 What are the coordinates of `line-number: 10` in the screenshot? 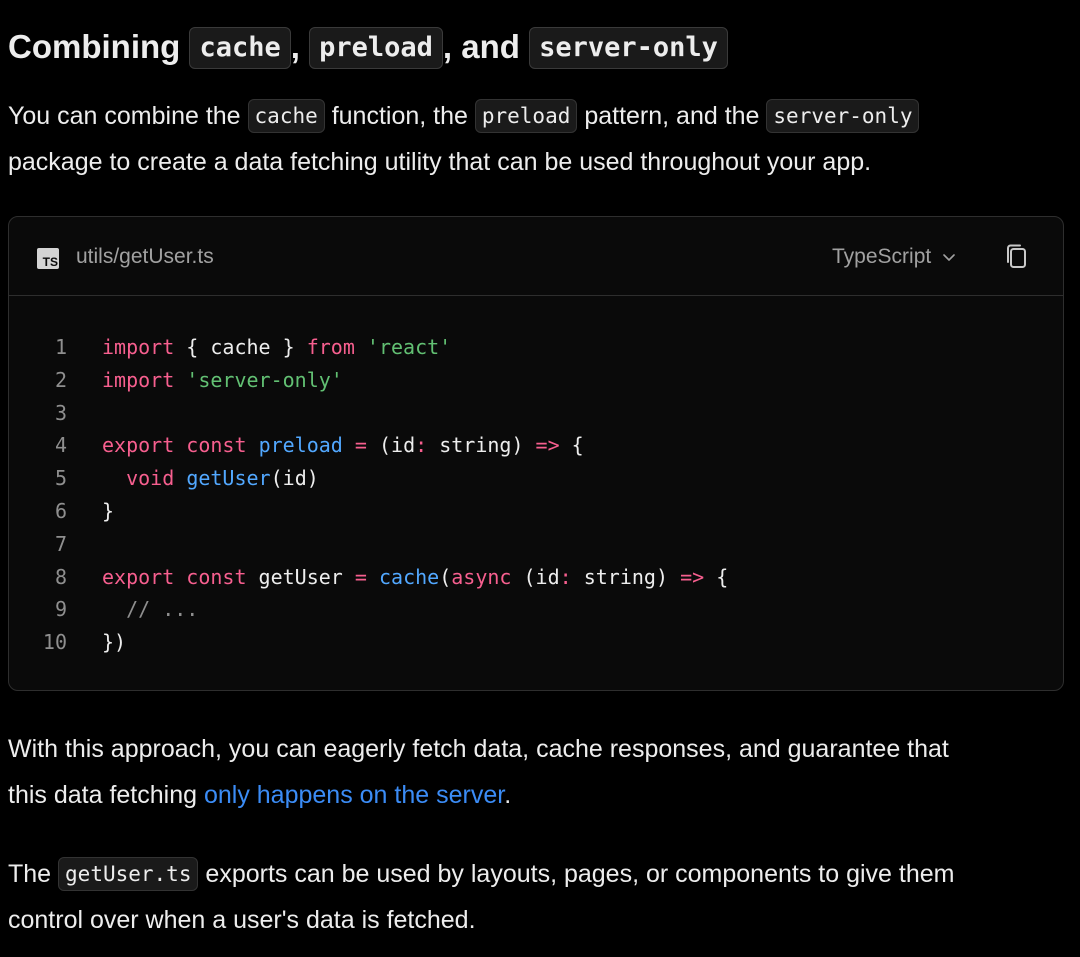 It's located at (54, 642).